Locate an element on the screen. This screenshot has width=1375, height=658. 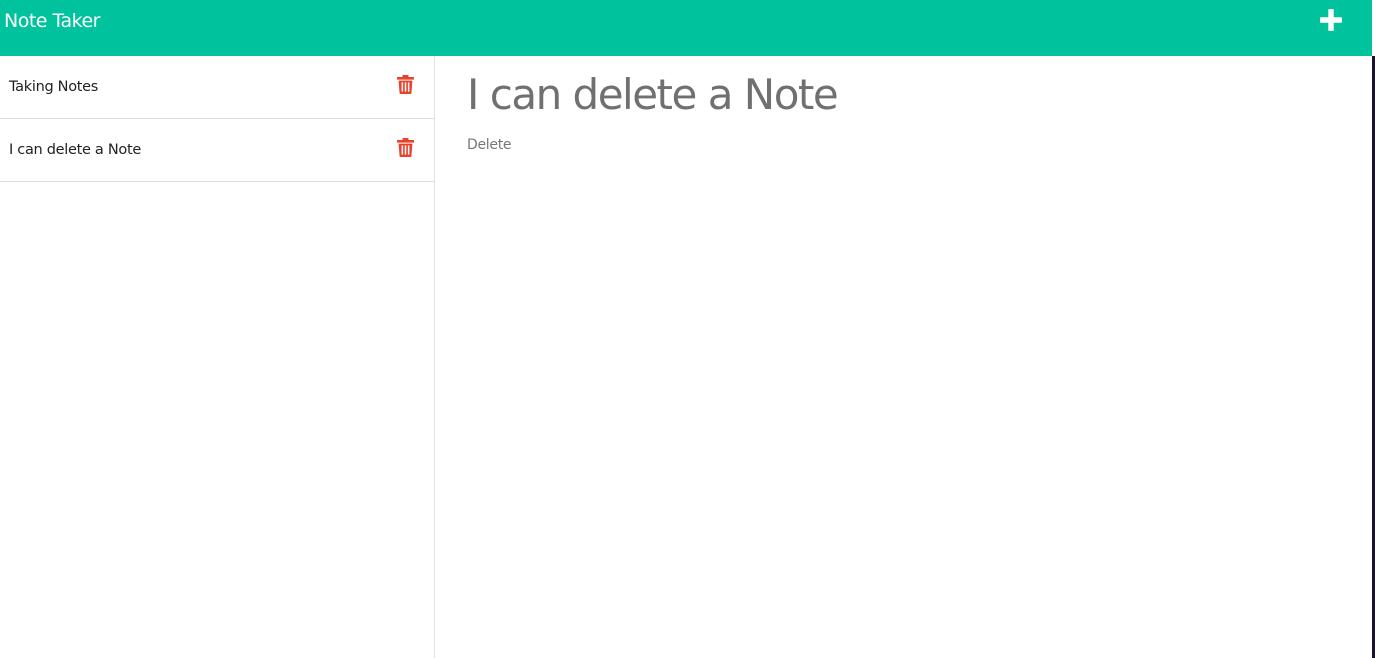
note-list-item: I can delete a Note is located at coordinates (217, 150).